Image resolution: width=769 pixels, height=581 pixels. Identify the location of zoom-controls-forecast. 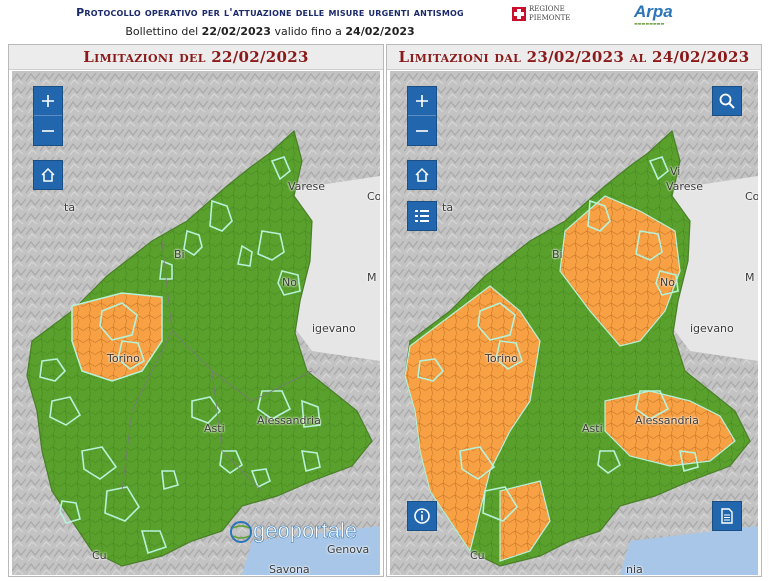
(422, 116).